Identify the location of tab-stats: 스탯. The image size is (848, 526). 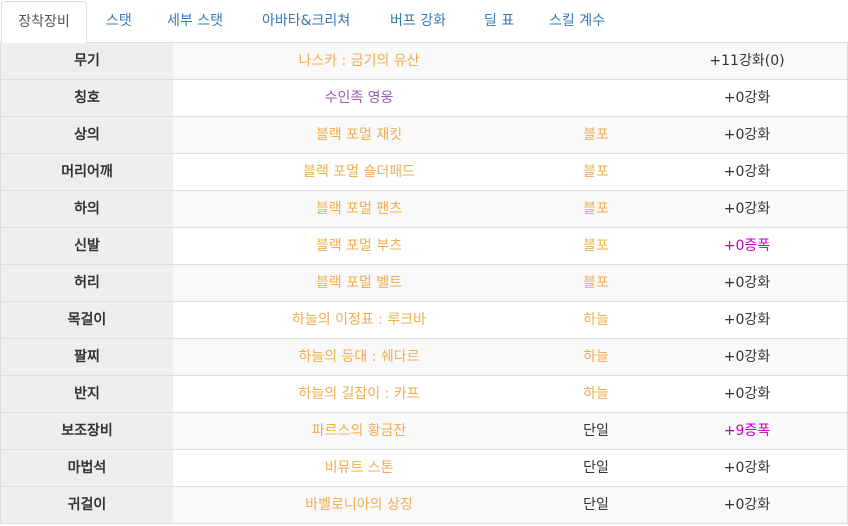
(119, 21).